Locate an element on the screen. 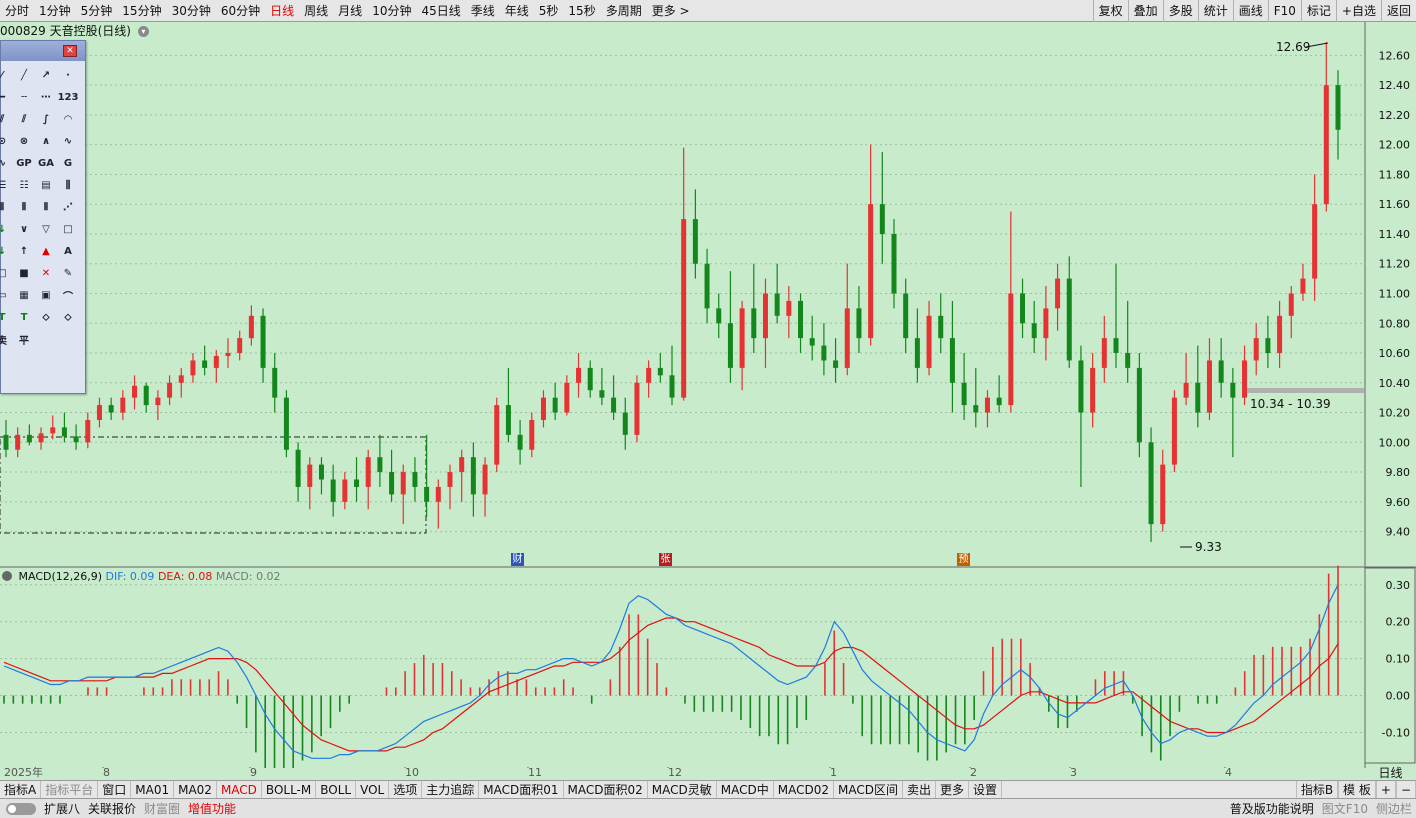  tab-1: 指标平台 is located at coordinates (70, 789).